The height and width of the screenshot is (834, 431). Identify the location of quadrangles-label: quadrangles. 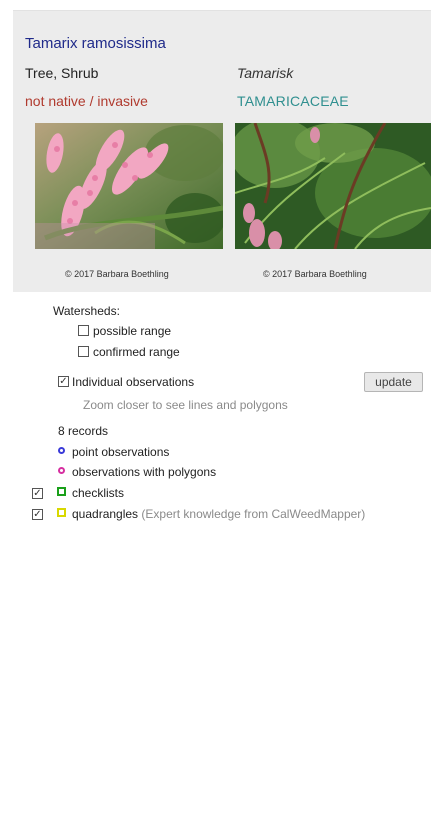
(105, 514).